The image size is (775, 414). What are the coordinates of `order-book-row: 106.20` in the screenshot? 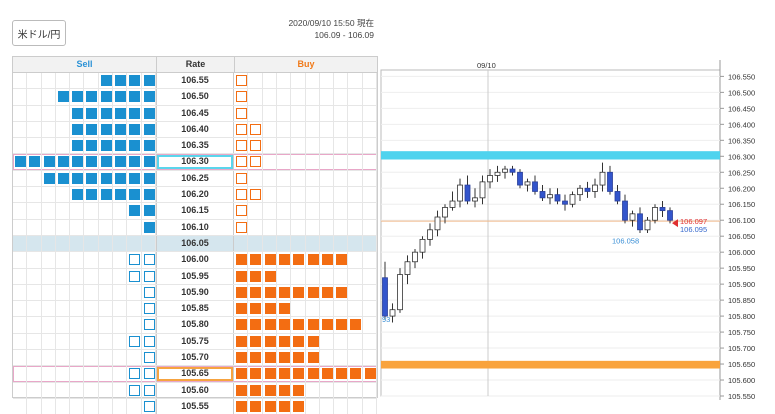 It's located at (195, 195).